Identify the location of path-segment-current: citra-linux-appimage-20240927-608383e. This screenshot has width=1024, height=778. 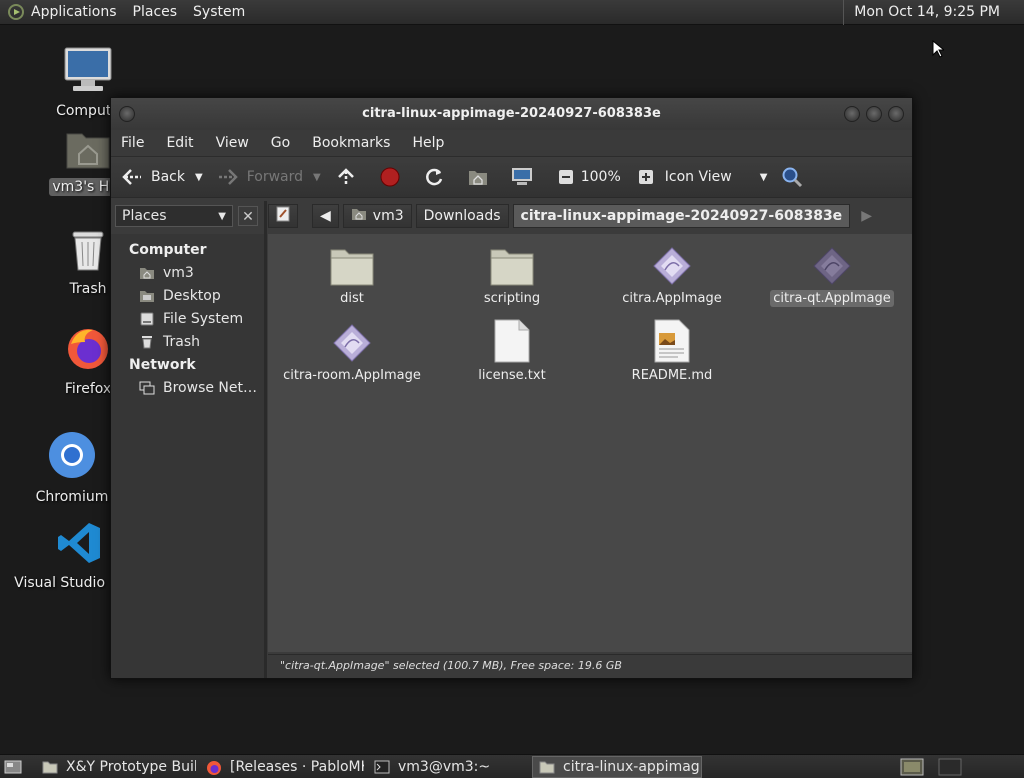
(681, 216).